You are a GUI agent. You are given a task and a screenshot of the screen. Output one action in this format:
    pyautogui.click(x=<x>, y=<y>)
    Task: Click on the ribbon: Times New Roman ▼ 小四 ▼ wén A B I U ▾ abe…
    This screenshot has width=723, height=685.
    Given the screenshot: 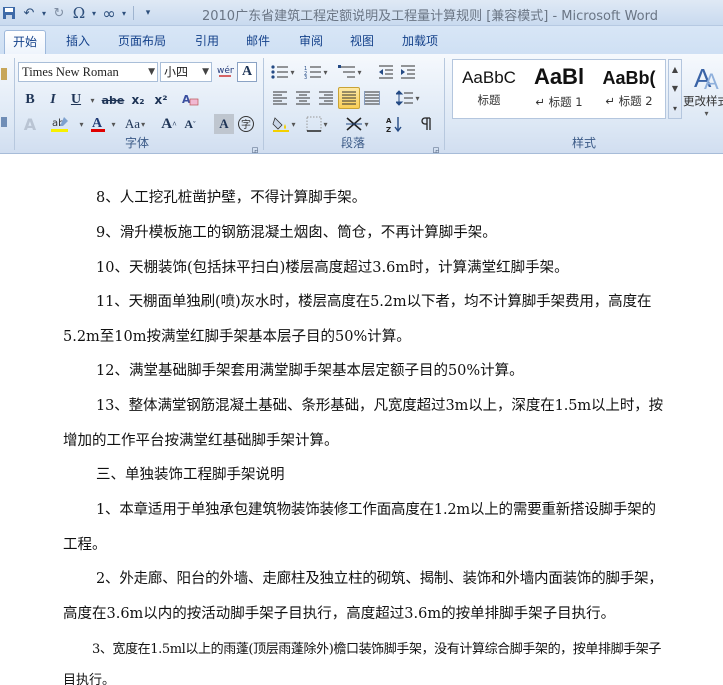 What is the action you would take?
    pyautogui.click(x=361, y=104)
    